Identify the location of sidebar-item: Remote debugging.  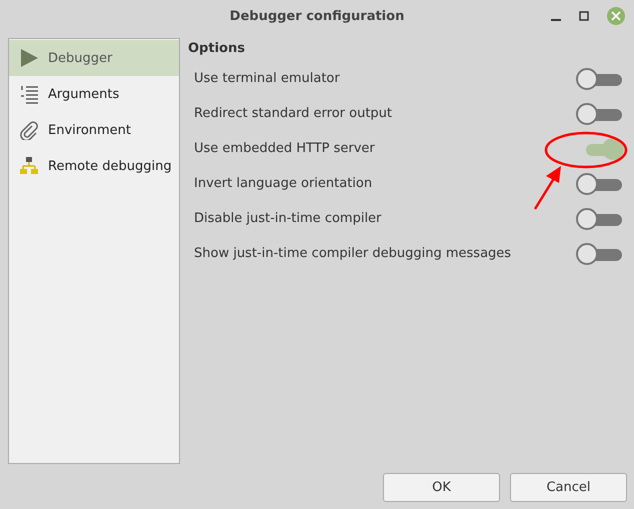
(94, 166).